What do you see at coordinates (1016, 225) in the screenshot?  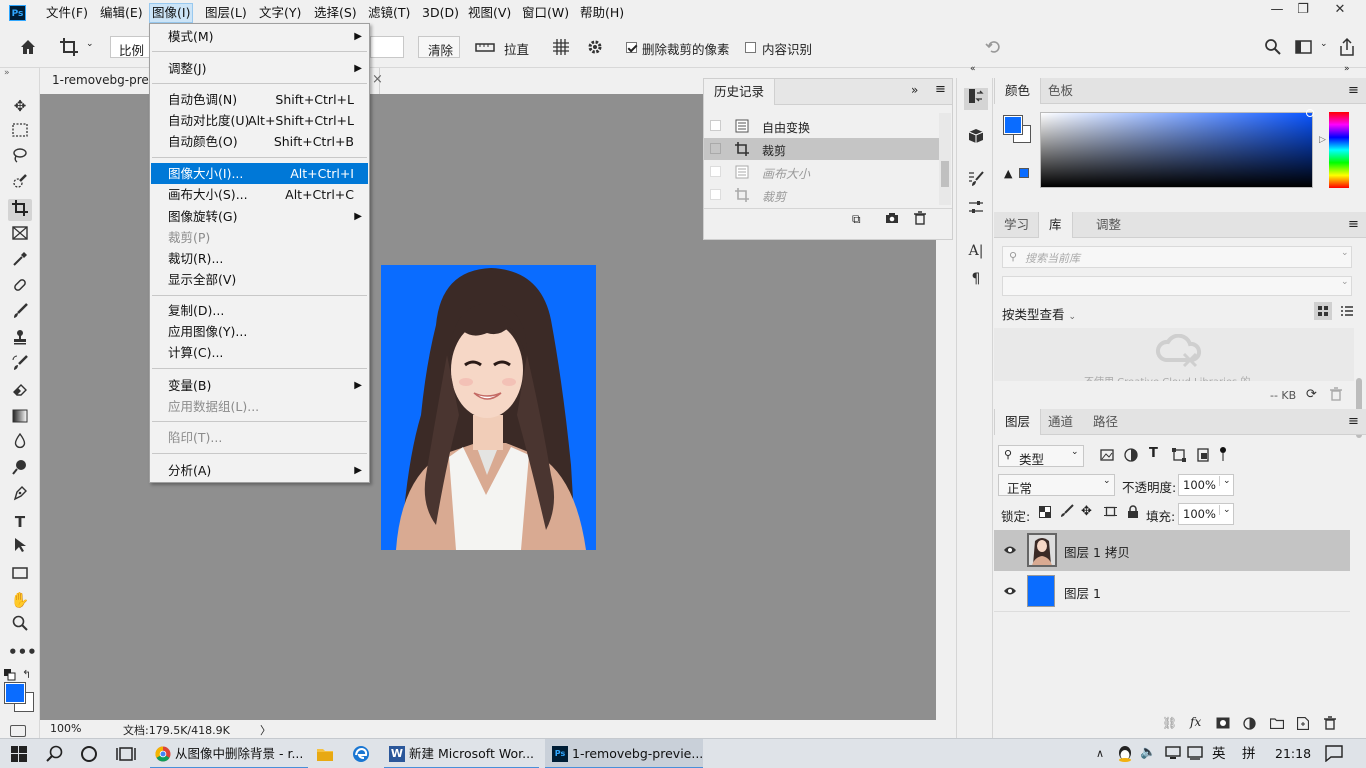 I see `tab-learn: 学习` at bounding box center [1016, 225].